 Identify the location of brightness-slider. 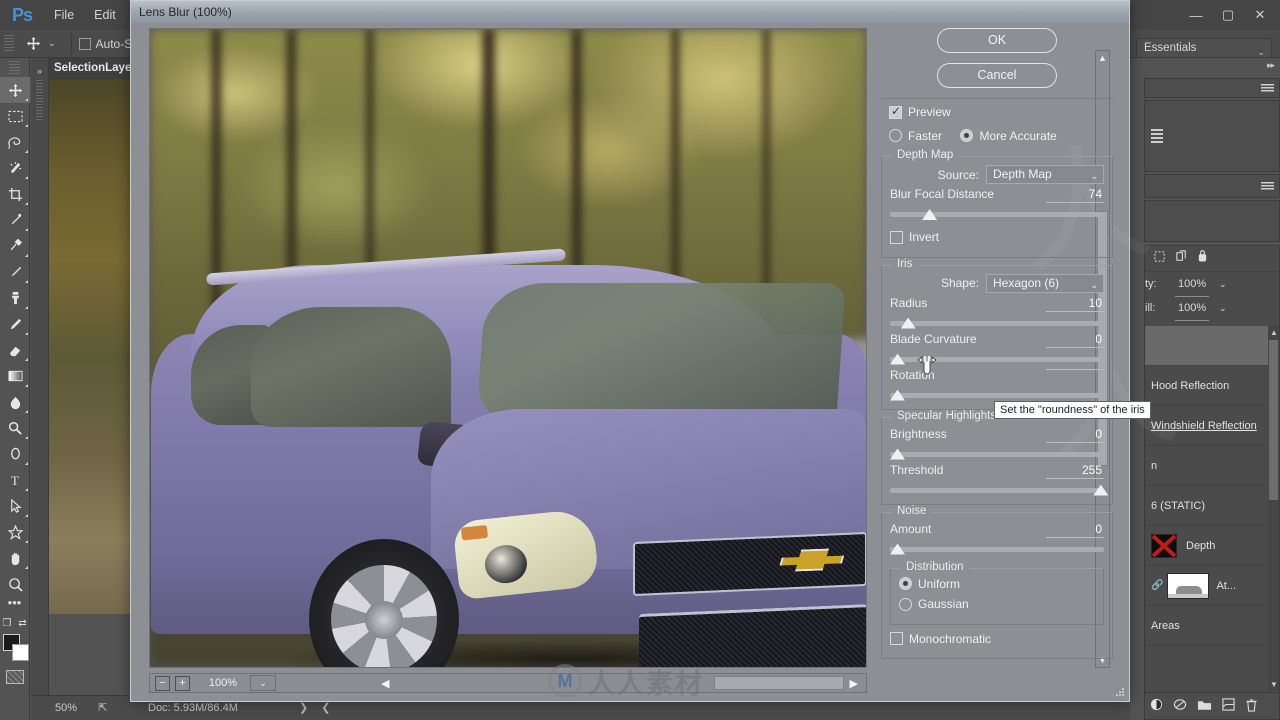
(997, 454).